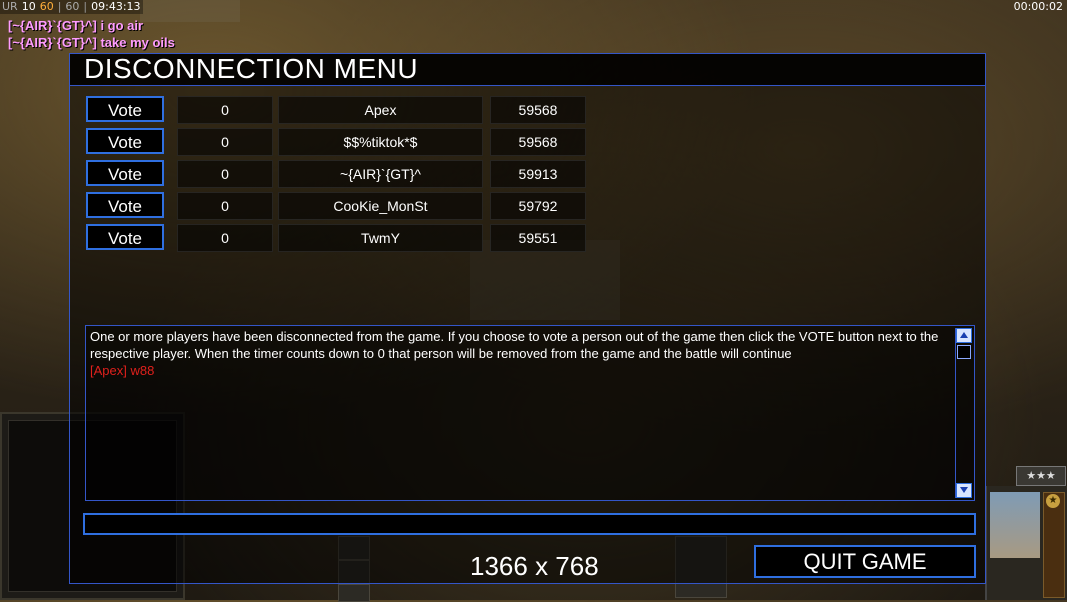  I want to click on hud-fps: 10, so click(28, 6).